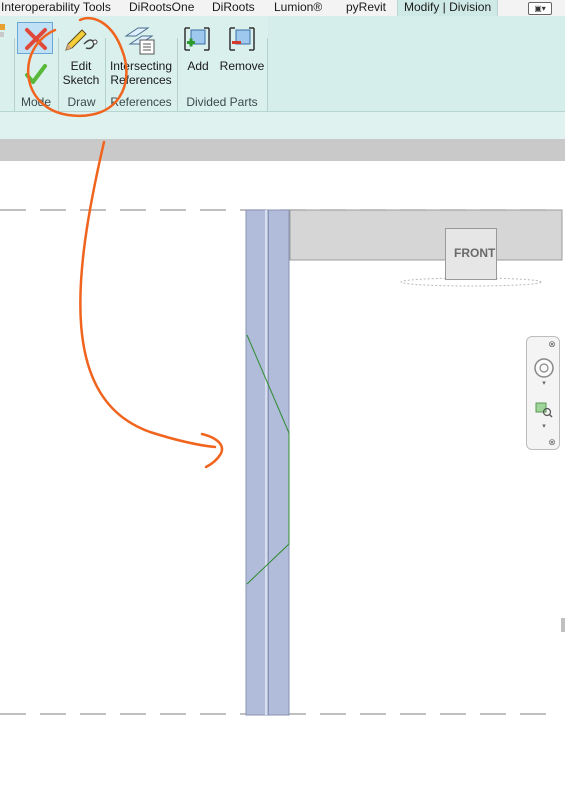 Image resolution: width=565 pixels, height=793 pixels. I want to click on viewcube-face-label: FRONT, so click(475, 253).